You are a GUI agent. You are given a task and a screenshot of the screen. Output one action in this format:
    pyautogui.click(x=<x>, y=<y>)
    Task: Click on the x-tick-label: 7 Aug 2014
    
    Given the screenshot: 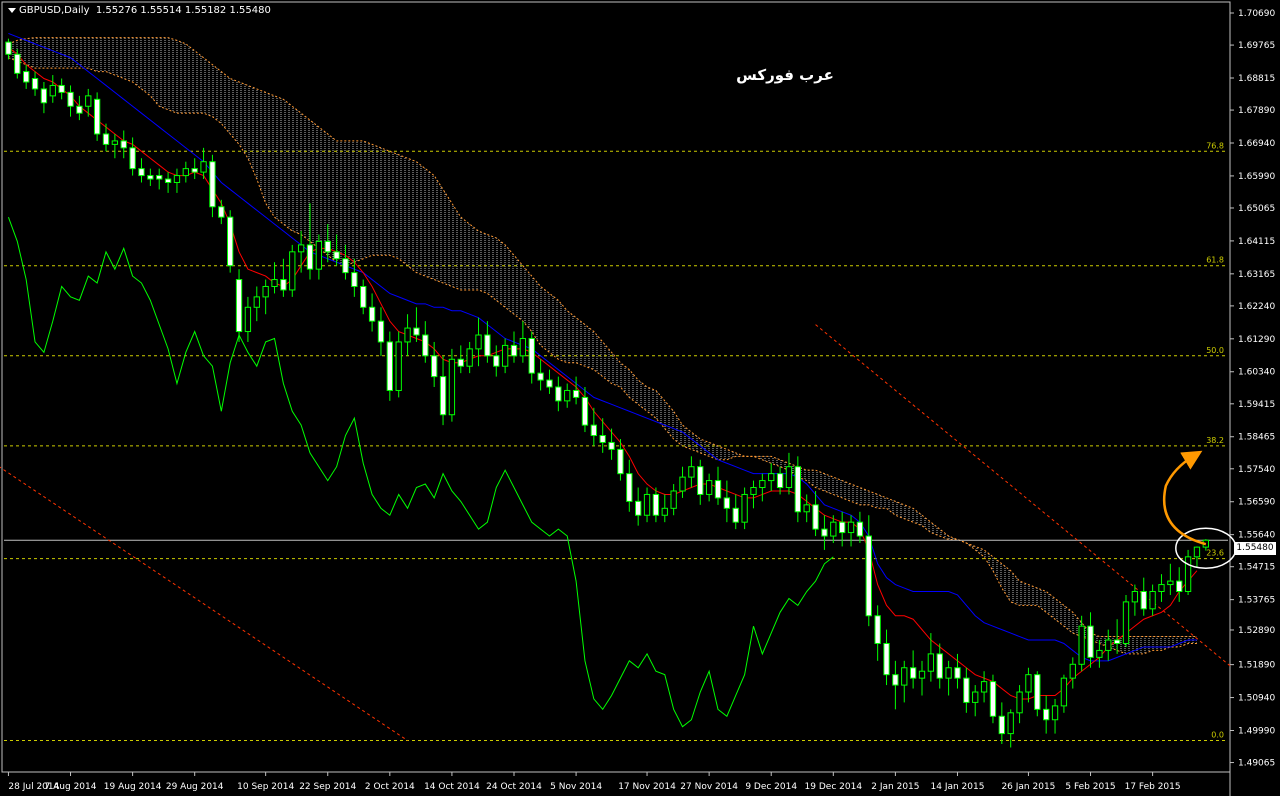 What is the action you would take?
    pyautogui.click(x=71, y=787)
    